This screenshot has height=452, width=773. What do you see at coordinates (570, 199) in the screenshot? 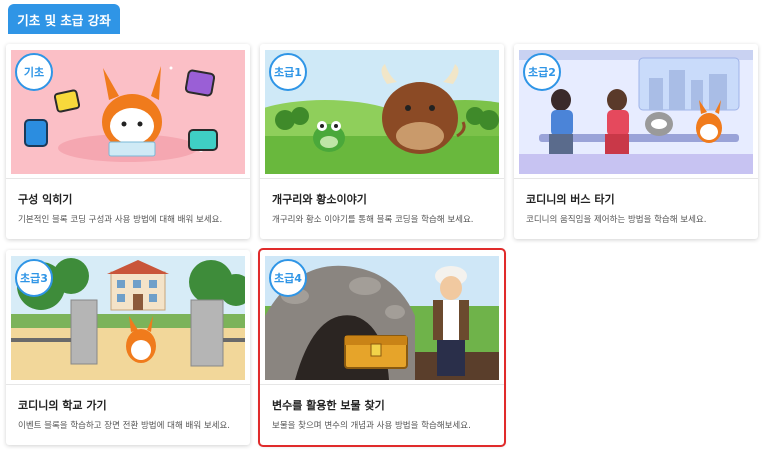
I see `course-title: 코디니의 버스 타기` at bounding box center [570, 199].